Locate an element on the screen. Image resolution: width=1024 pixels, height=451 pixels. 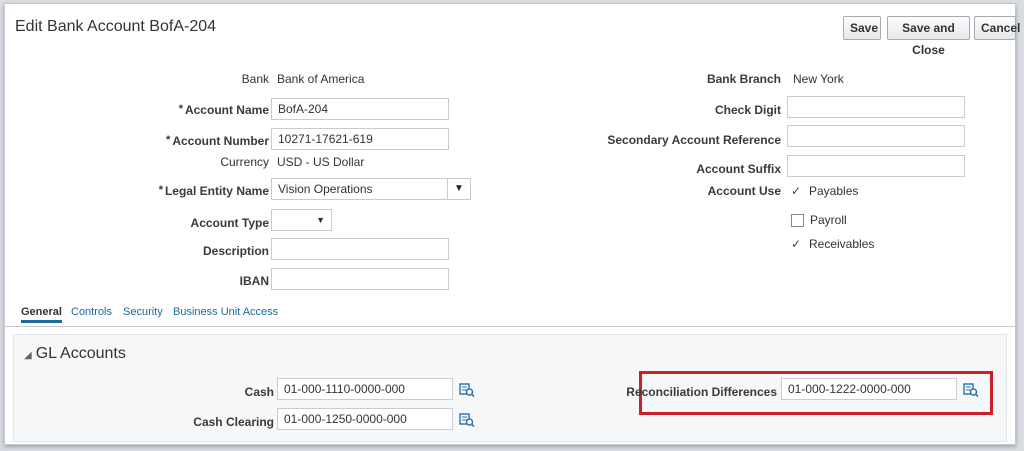
cash-input: 01-000-1110-0000-000 is located at coordinates (365, 389).